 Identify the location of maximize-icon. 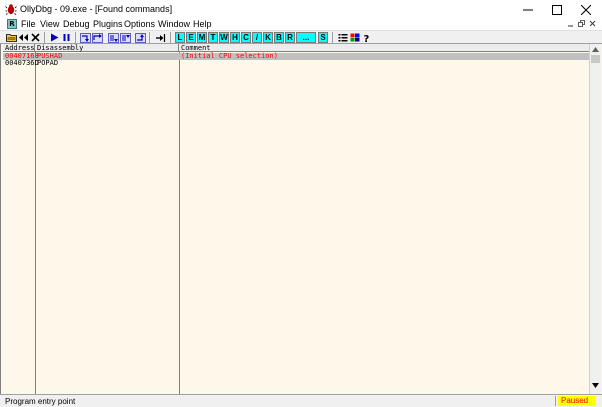
(557, 9).